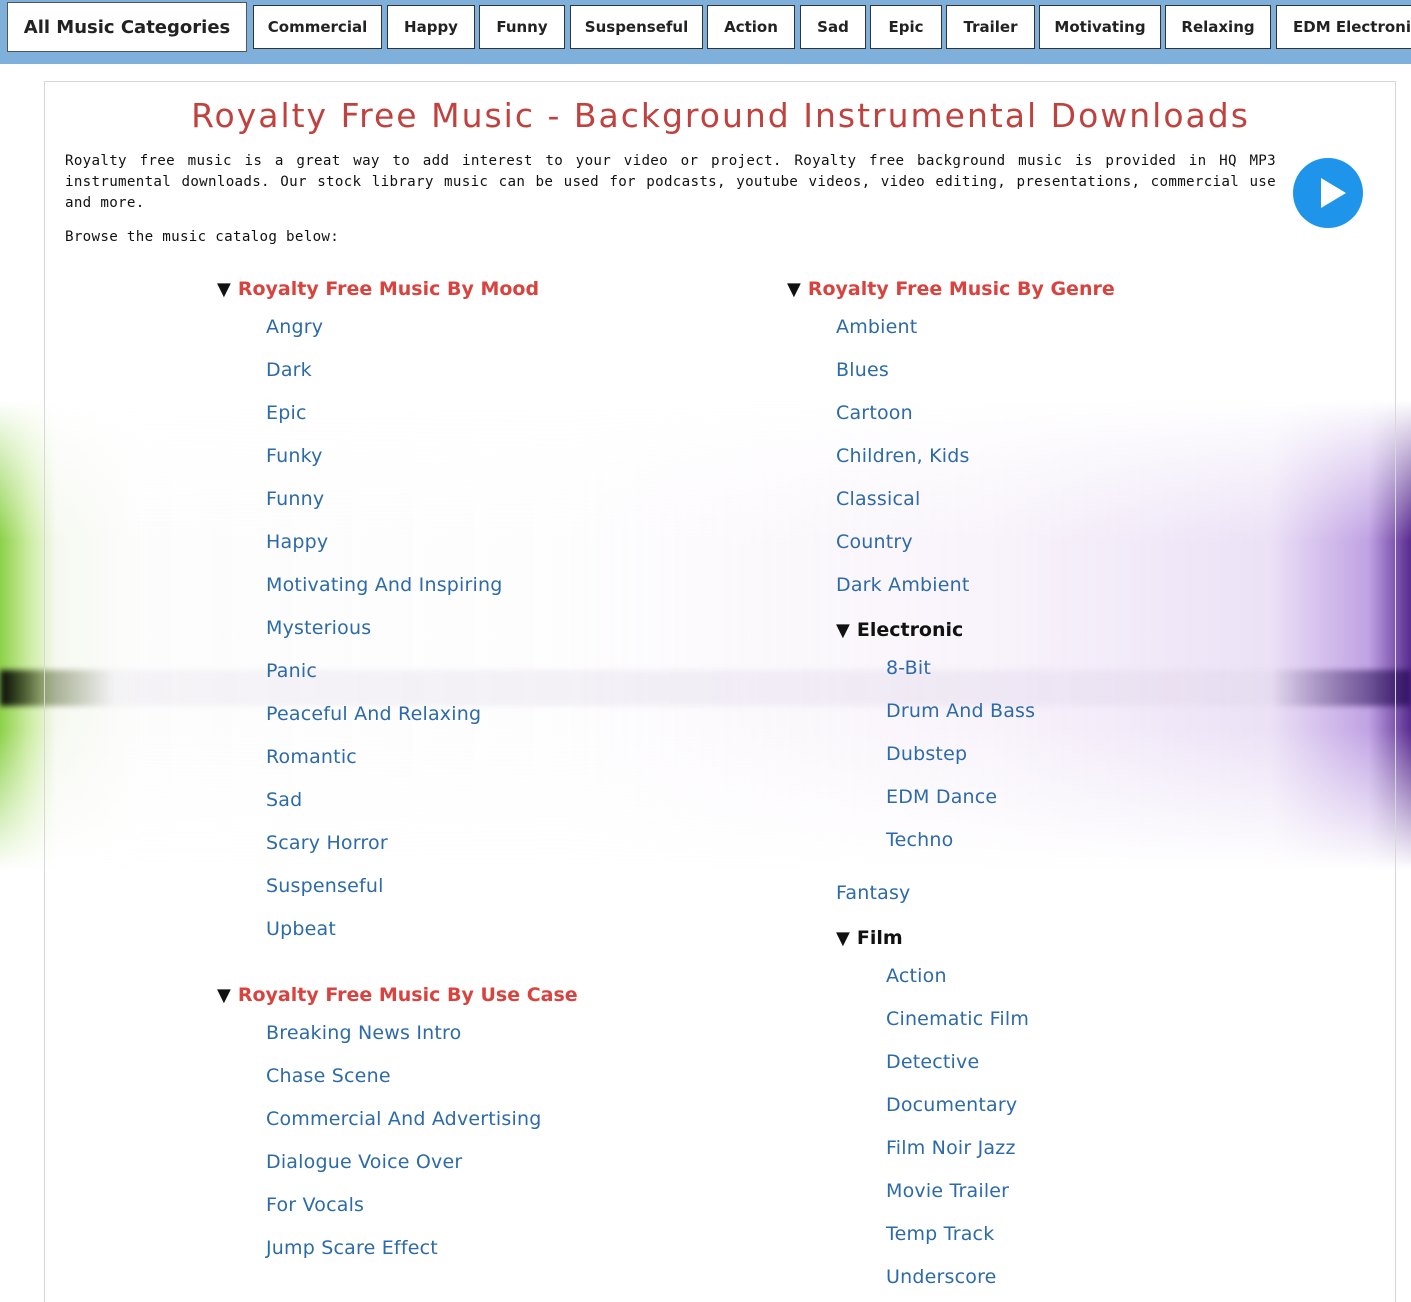 This screenshot has height=1302, width=1411. I want to click on film-heading: ▼ Film, so click(869, 938).